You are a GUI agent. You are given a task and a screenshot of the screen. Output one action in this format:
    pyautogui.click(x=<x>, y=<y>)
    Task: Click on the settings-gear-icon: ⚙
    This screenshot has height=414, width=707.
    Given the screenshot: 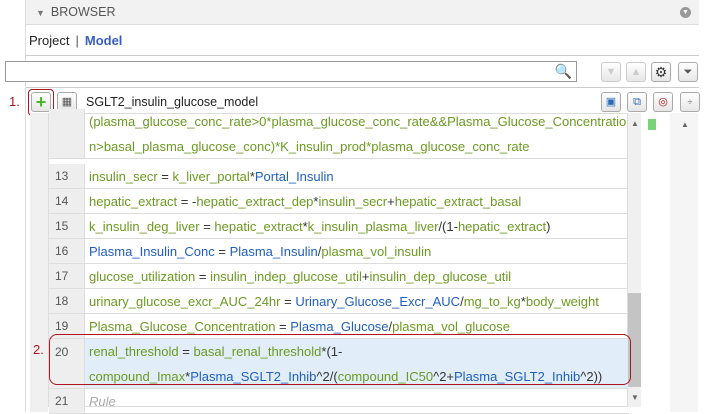 What is the action you would take?
    pyautogui.click(x=661, y=72)
    